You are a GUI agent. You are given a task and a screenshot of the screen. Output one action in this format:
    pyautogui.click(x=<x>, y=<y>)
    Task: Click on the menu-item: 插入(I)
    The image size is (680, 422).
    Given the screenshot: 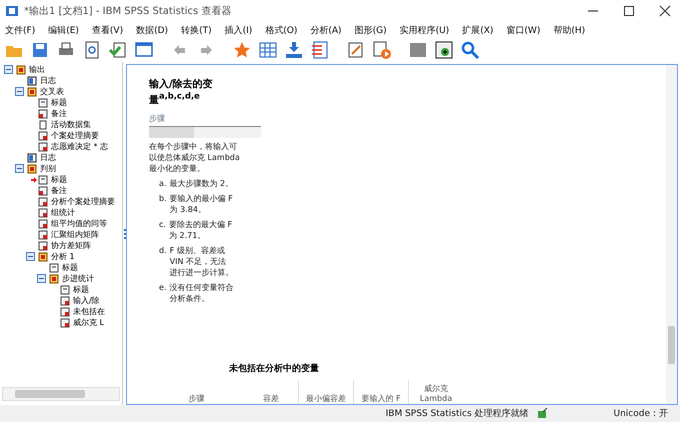 What is the action you would take?
    pyautogui.click(x=238, y=30)
    